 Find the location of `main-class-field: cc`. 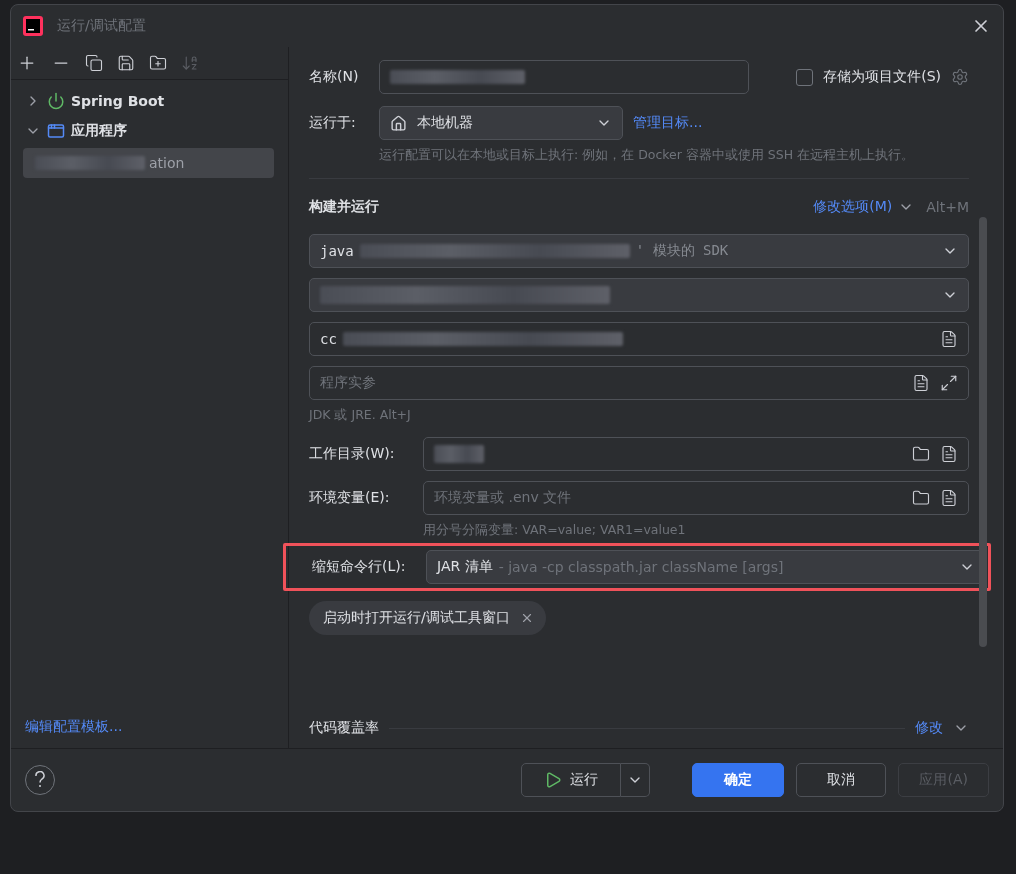

main-class-field: cc is located at coordinates (639, 339).